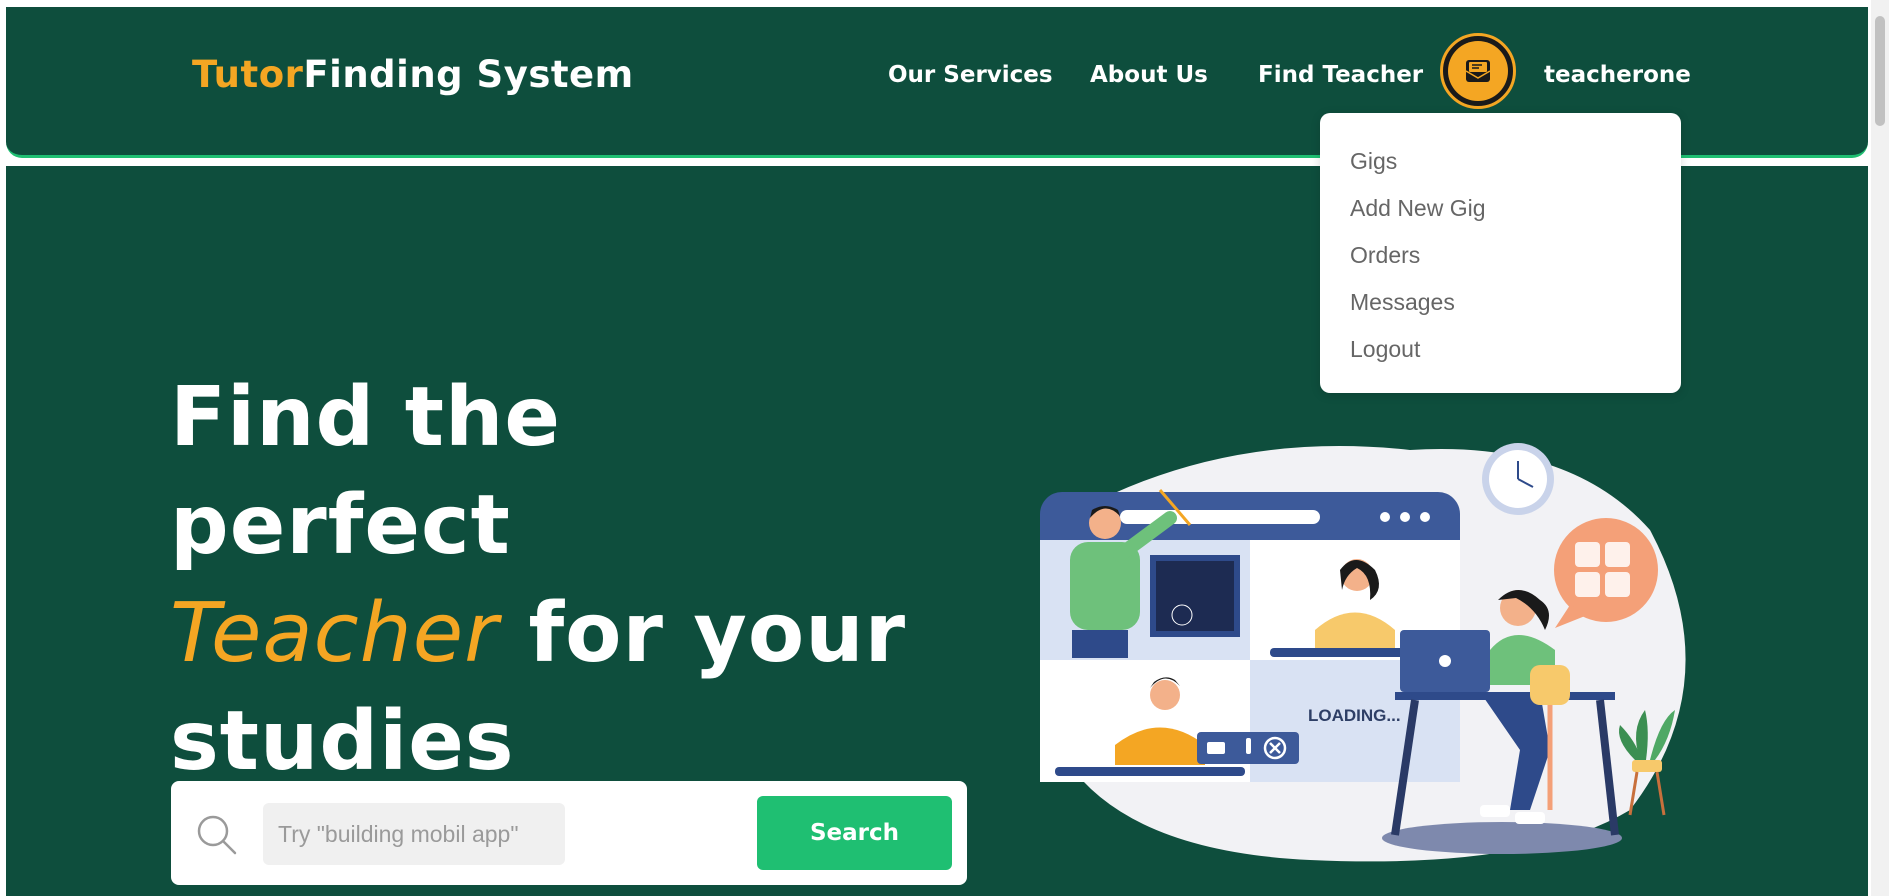 This screenshot has height=896, width=1889. I want to click on brand-accent-text: Tutor, so click(248, 74).